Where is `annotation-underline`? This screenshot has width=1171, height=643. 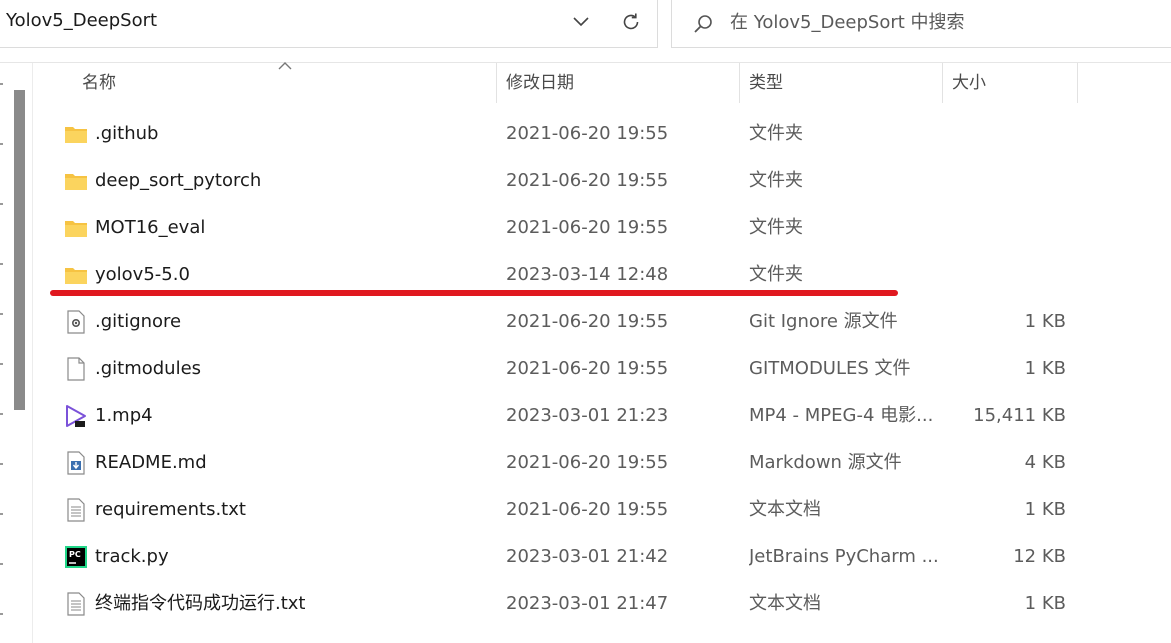
annotation-underline is located at coordinates (474, 293).